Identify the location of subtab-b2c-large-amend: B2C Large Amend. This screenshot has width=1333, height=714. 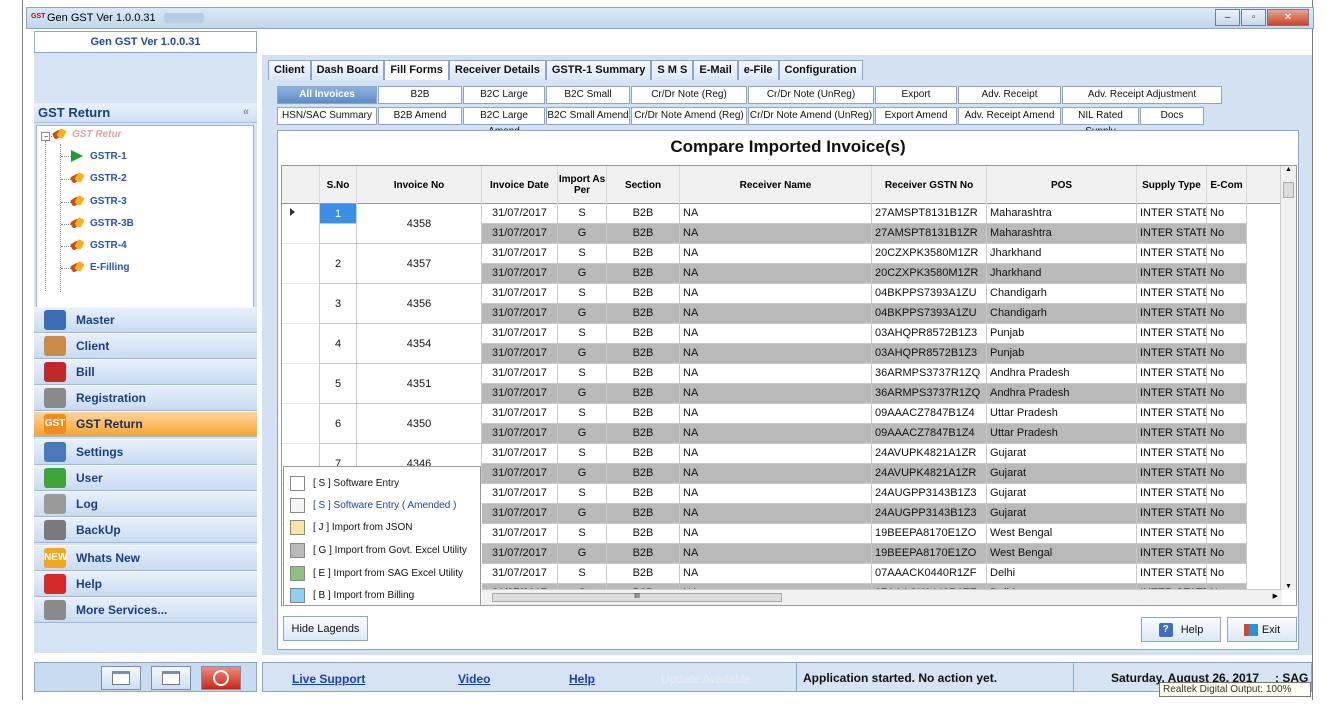
(504, 122).